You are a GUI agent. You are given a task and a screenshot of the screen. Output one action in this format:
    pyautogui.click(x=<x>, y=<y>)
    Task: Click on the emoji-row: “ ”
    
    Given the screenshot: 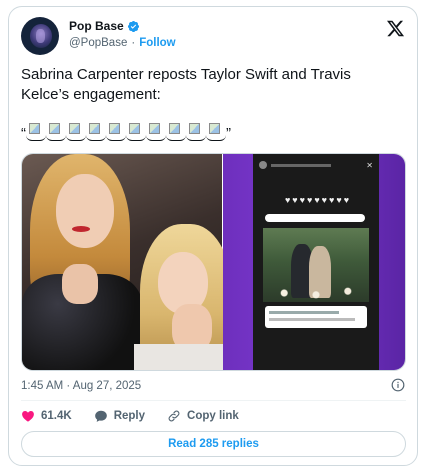 What is the action you would take?
    pyautogui.click(x=126, y=133)
    